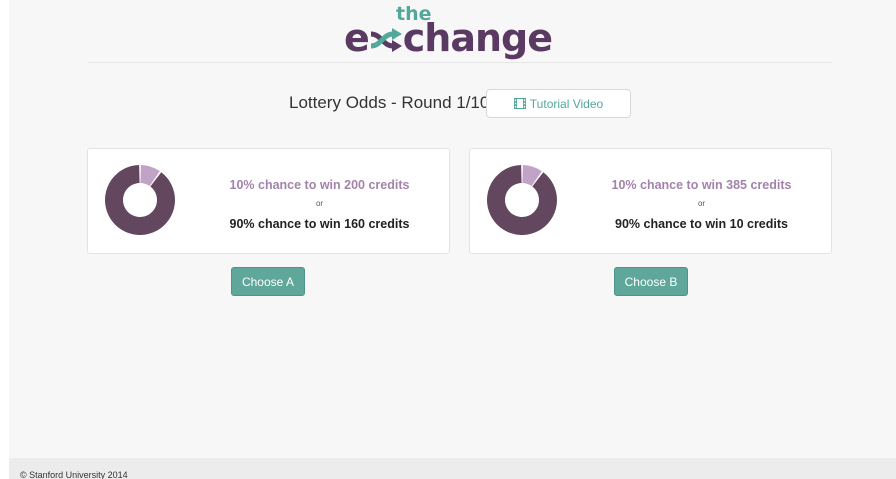  I want to click on film-icon, so click(519, 103).